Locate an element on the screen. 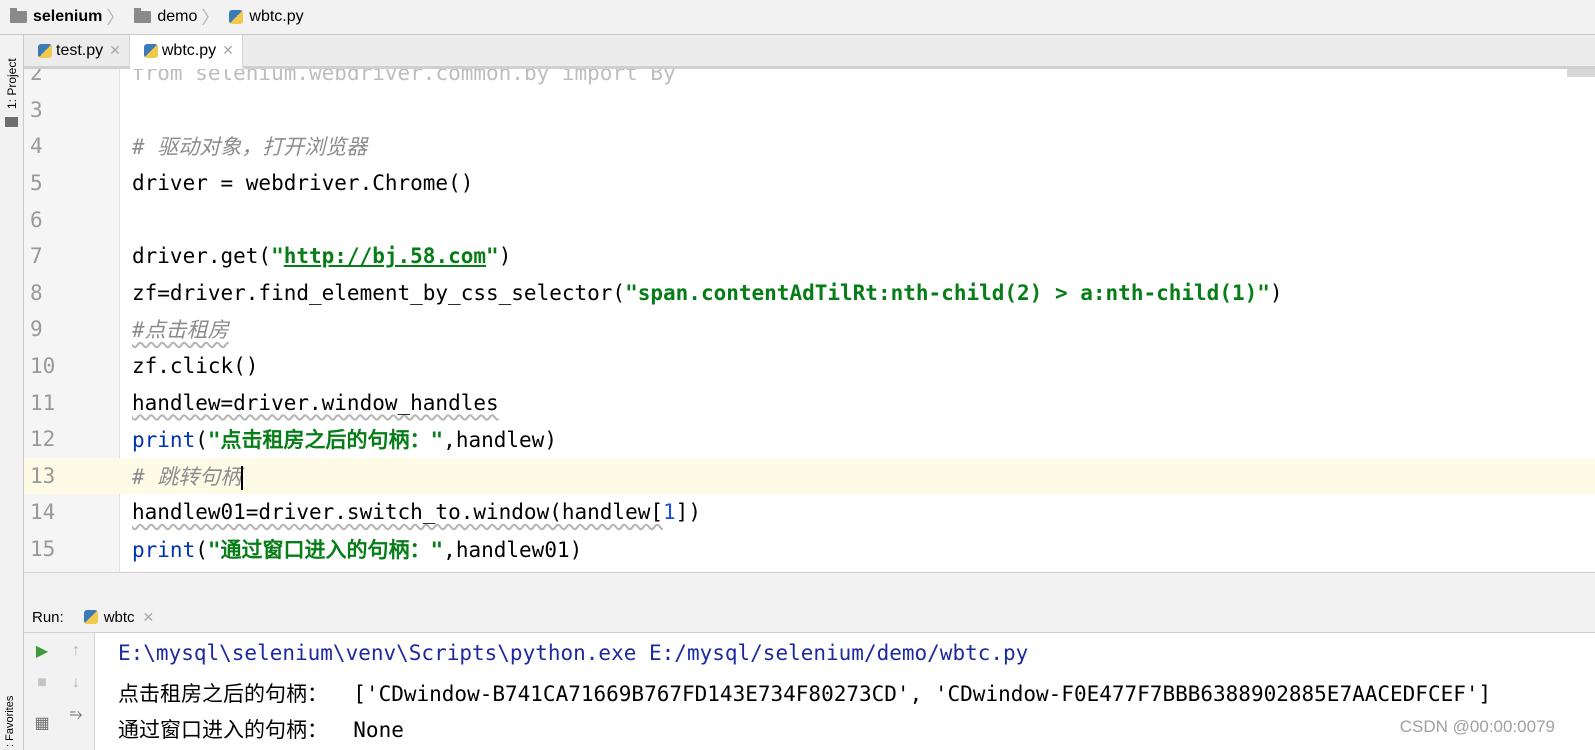 The image size is (1595, 750). watermark: CSDN @00:00:0079 is located at coordinates (1477, 726).